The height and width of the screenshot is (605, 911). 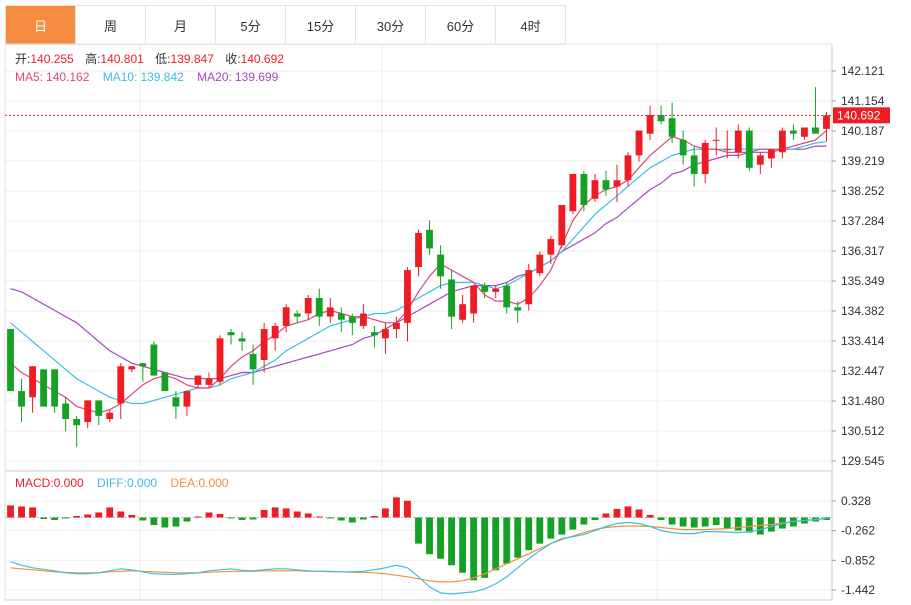 What do you see at coordinates (853, 545) in the screenshot?
I see `macd-axis-ticks: 0.328 -0.262 -0.852 -1.442` at bounding box center [853, 545].